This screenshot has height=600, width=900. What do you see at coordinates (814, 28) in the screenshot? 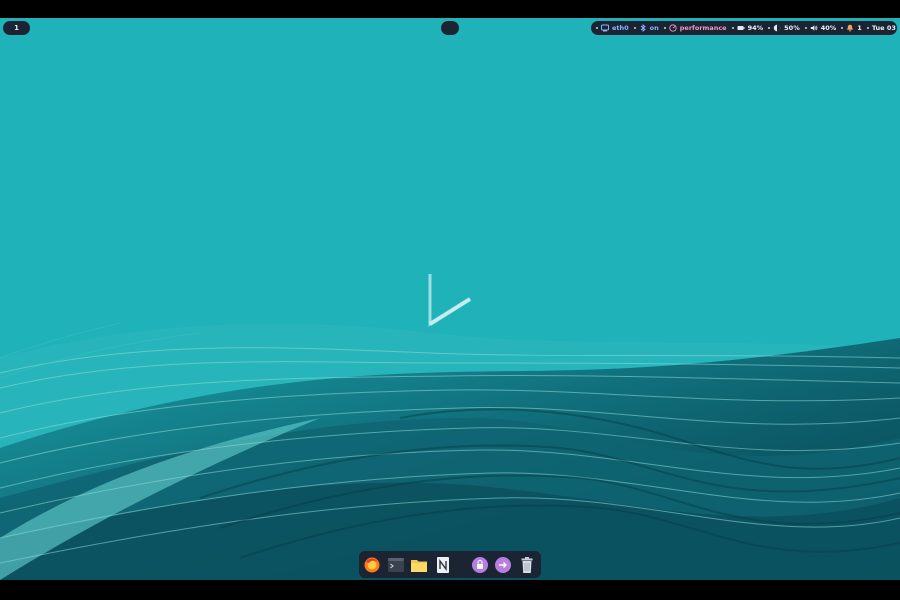
I see `volume-icon` at bounding box center [814, 28].